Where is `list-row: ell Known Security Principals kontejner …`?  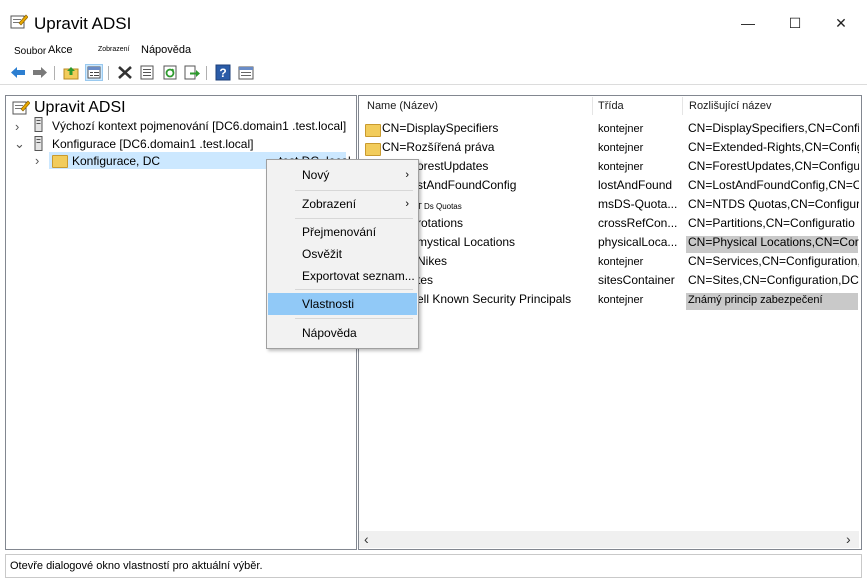
list-row: ell Known Security Principals kontejner … is located at coordinates (609, 301).